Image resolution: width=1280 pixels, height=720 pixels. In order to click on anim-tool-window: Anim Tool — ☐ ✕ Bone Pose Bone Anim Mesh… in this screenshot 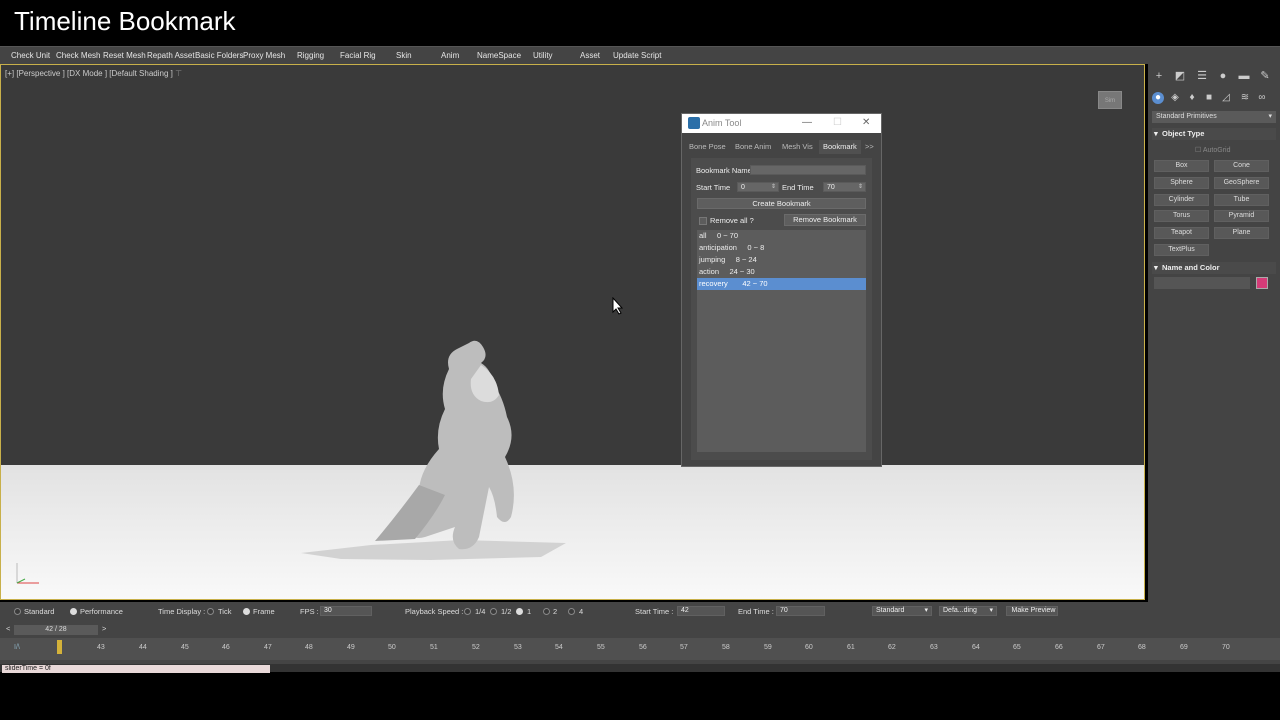, I will do `click(781, 290)`.